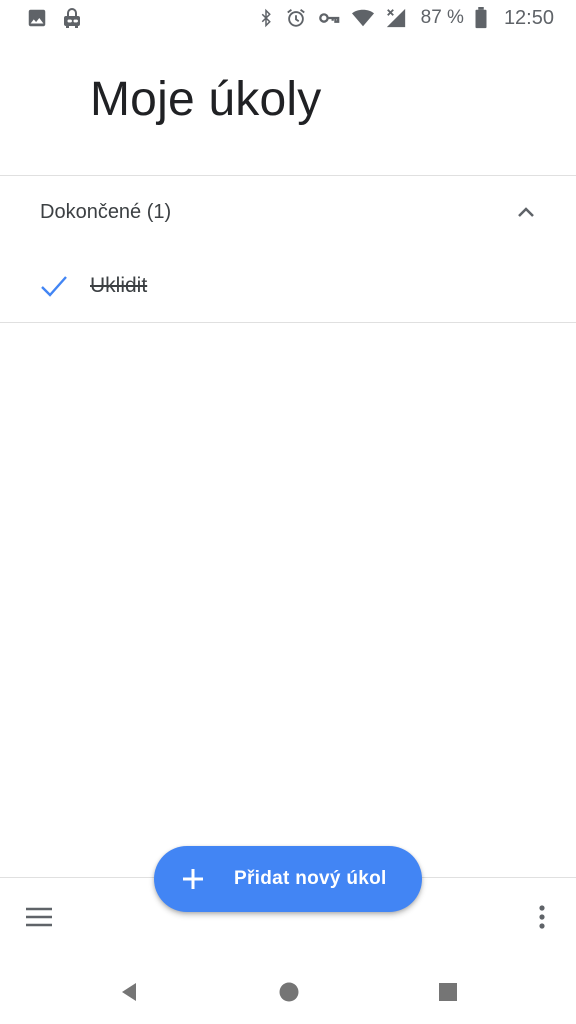  What do you see at coordinates (288, 175) in the screenshot?
I see `header-divider` at bounding box center [288, 175].